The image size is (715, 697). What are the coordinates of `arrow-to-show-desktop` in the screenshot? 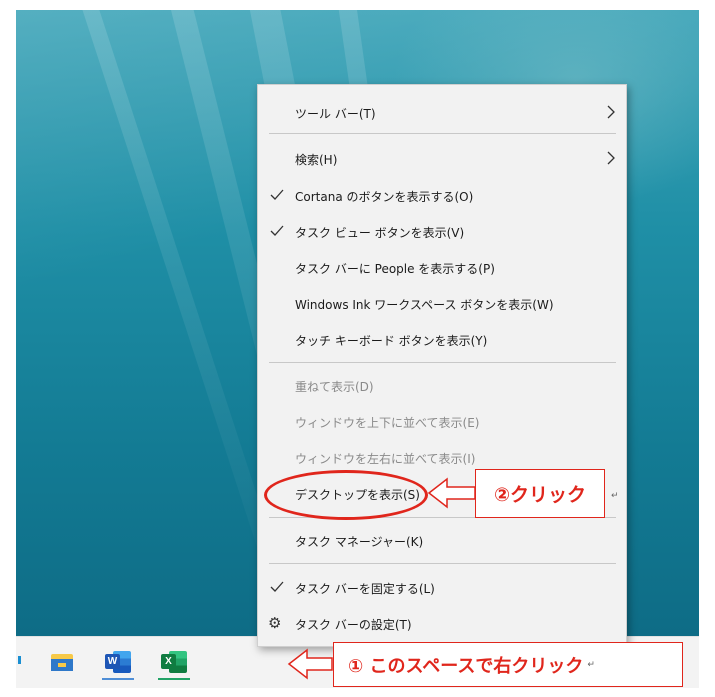 It's located at (451, 493).